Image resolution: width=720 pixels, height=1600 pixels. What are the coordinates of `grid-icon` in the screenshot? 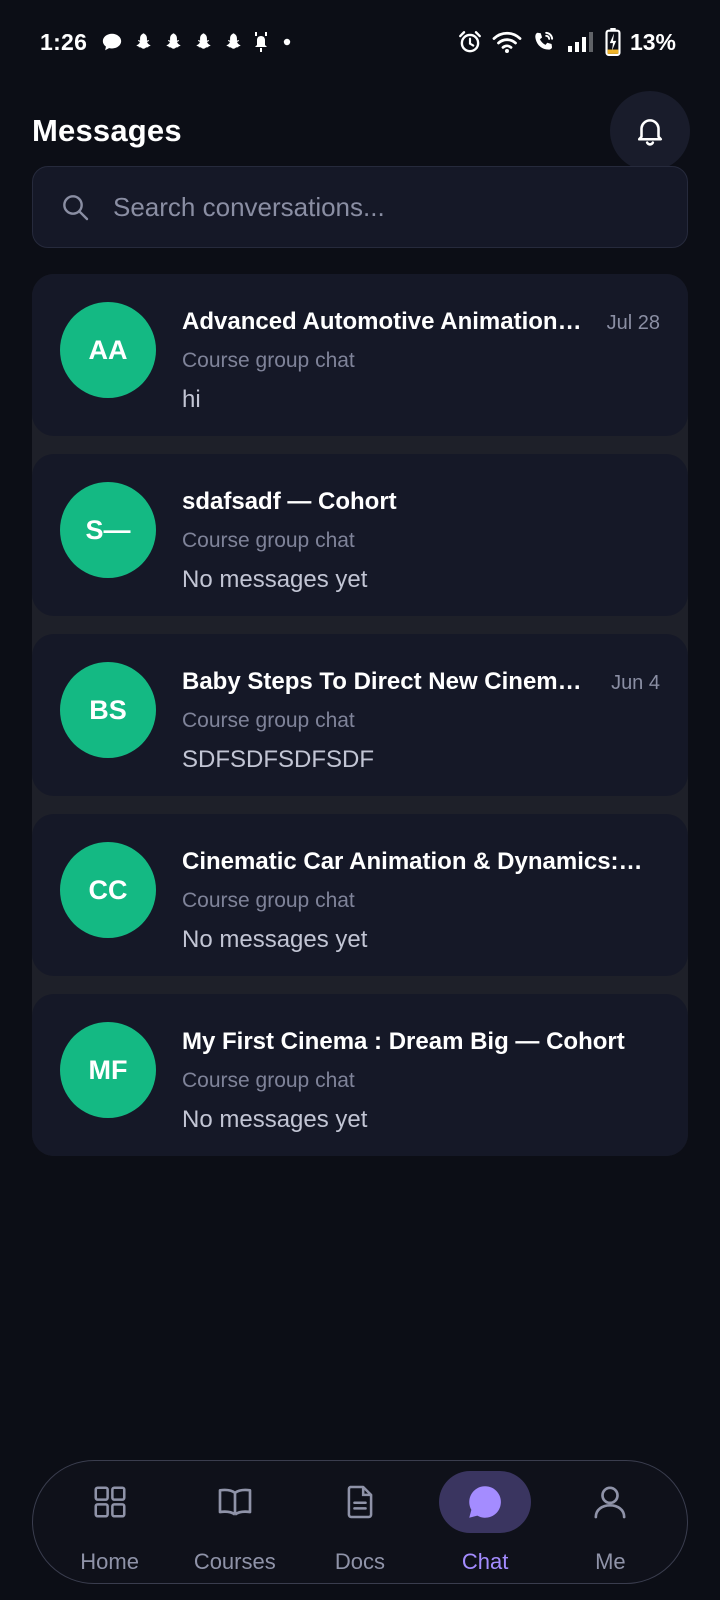 It's located at (110, 1502).